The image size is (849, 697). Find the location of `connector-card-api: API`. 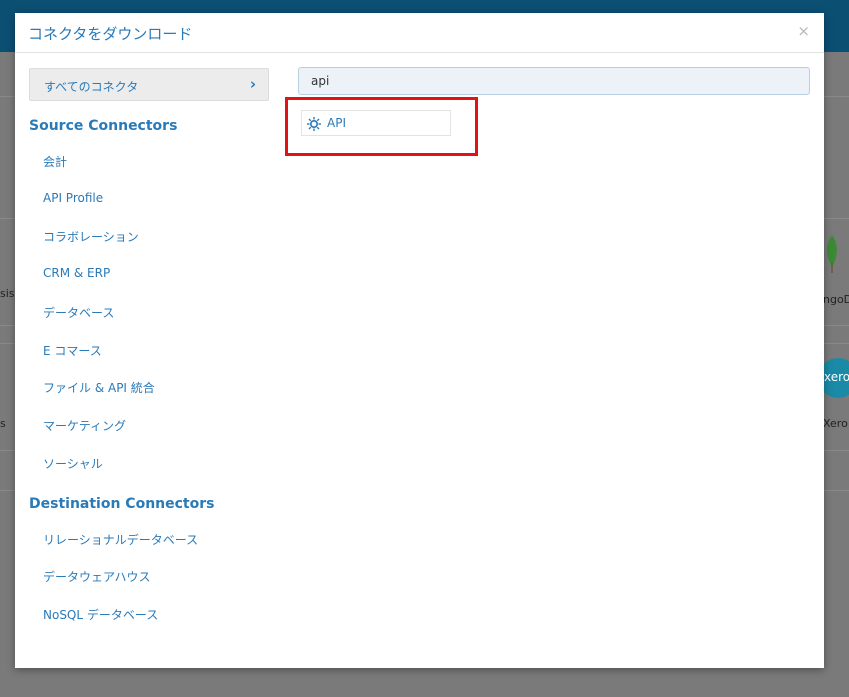

connector-card-api: API is located at coordinates (376, 123).